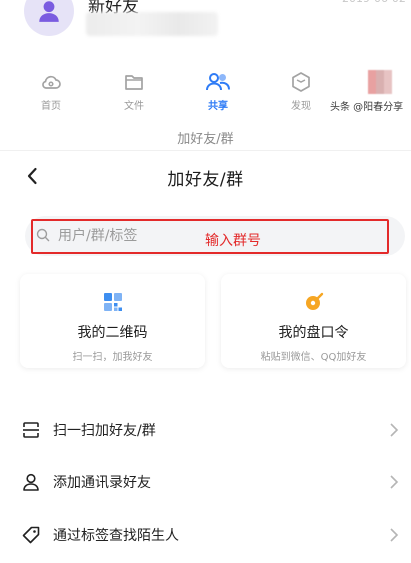 The image size is (411, 563). I want to click on annotation-text: 输入群号, so click(233, 241).